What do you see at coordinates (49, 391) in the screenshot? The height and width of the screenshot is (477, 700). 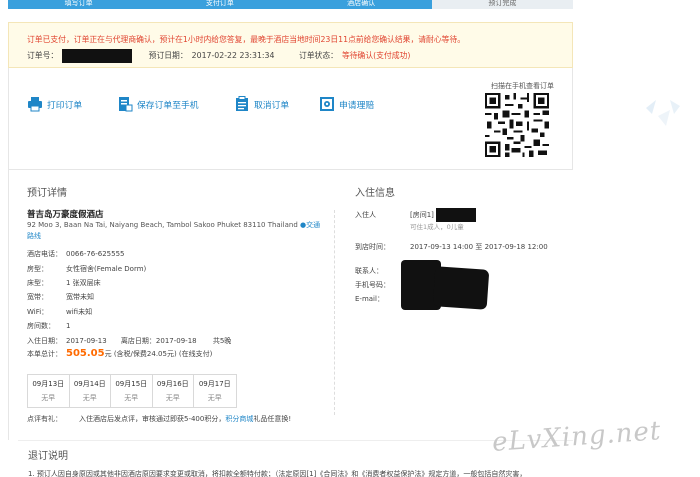 I see `calendar-day: 09月13日 无早` at bounding box center [49, 391].